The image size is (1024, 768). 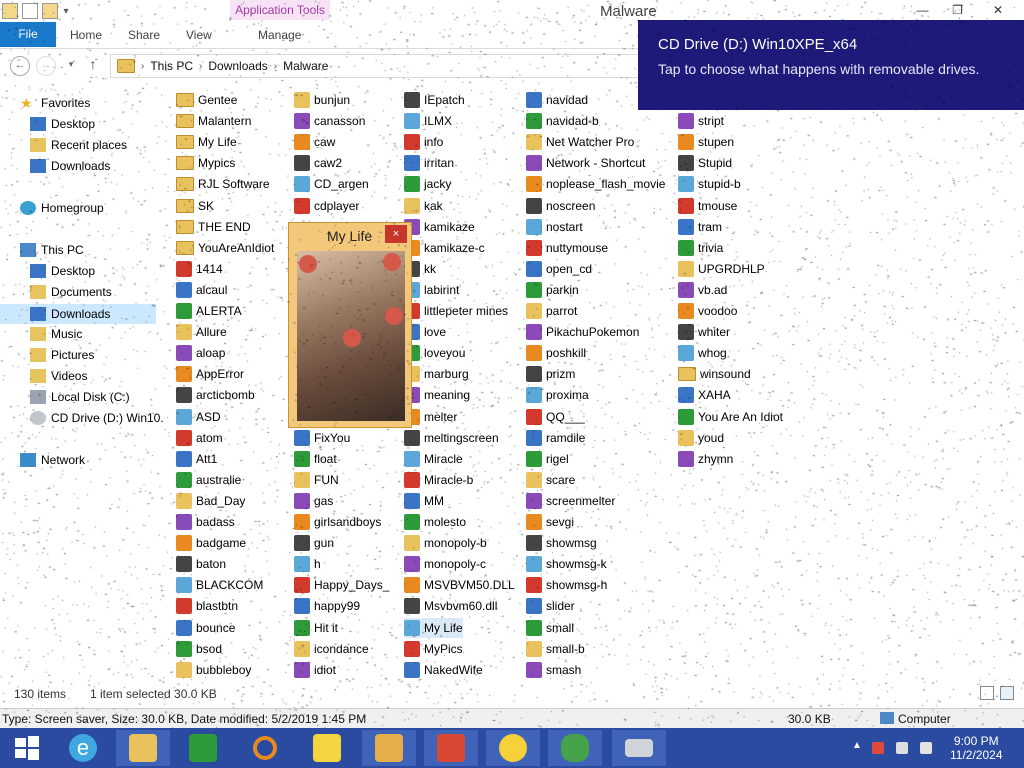 I want to click on file-item: badass, so click(x=205, y=522).